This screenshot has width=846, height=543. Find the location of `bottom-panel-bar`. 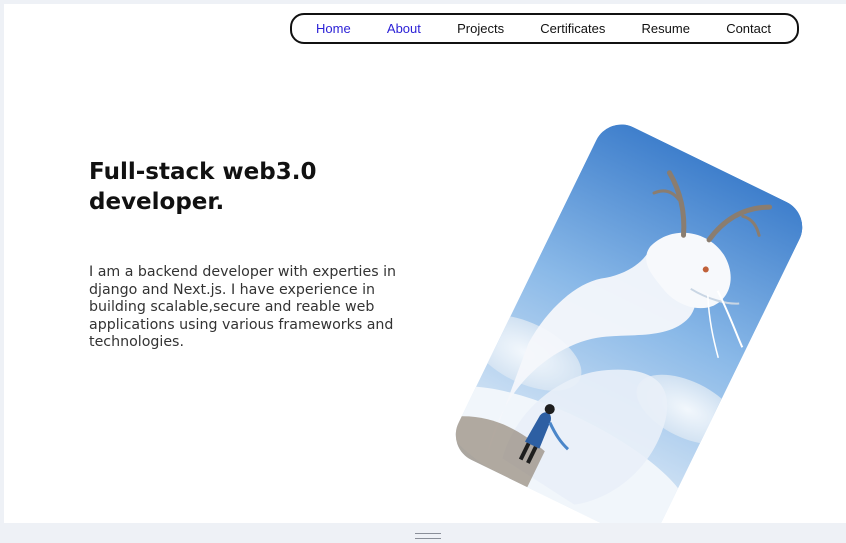

bottom-panel-bar is located at coordinates (423, 533).